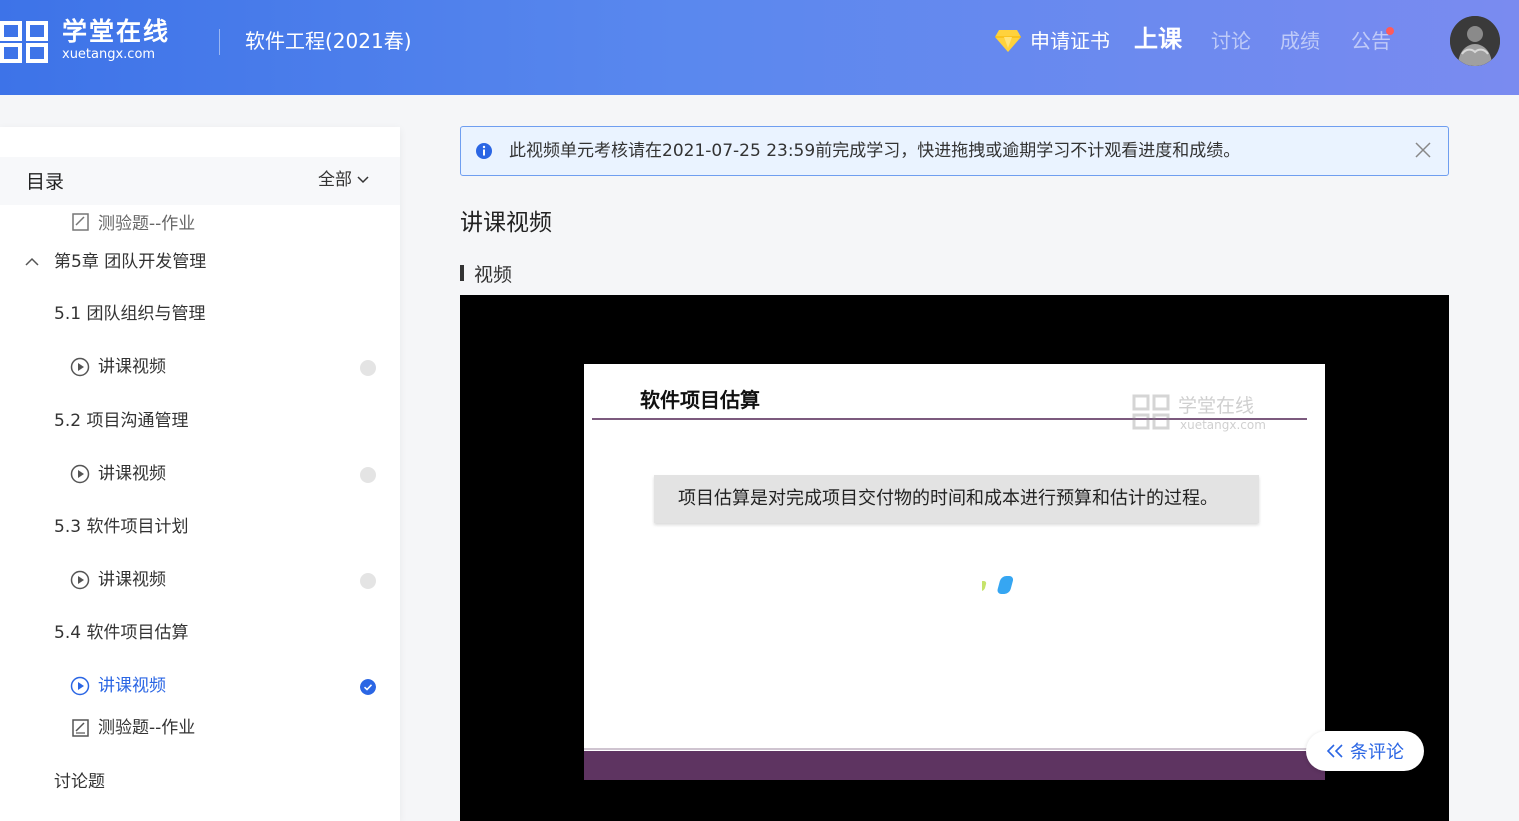  Describe the element at coordinates (484, 151) in the screenshot. I see `info-icon` at that location.